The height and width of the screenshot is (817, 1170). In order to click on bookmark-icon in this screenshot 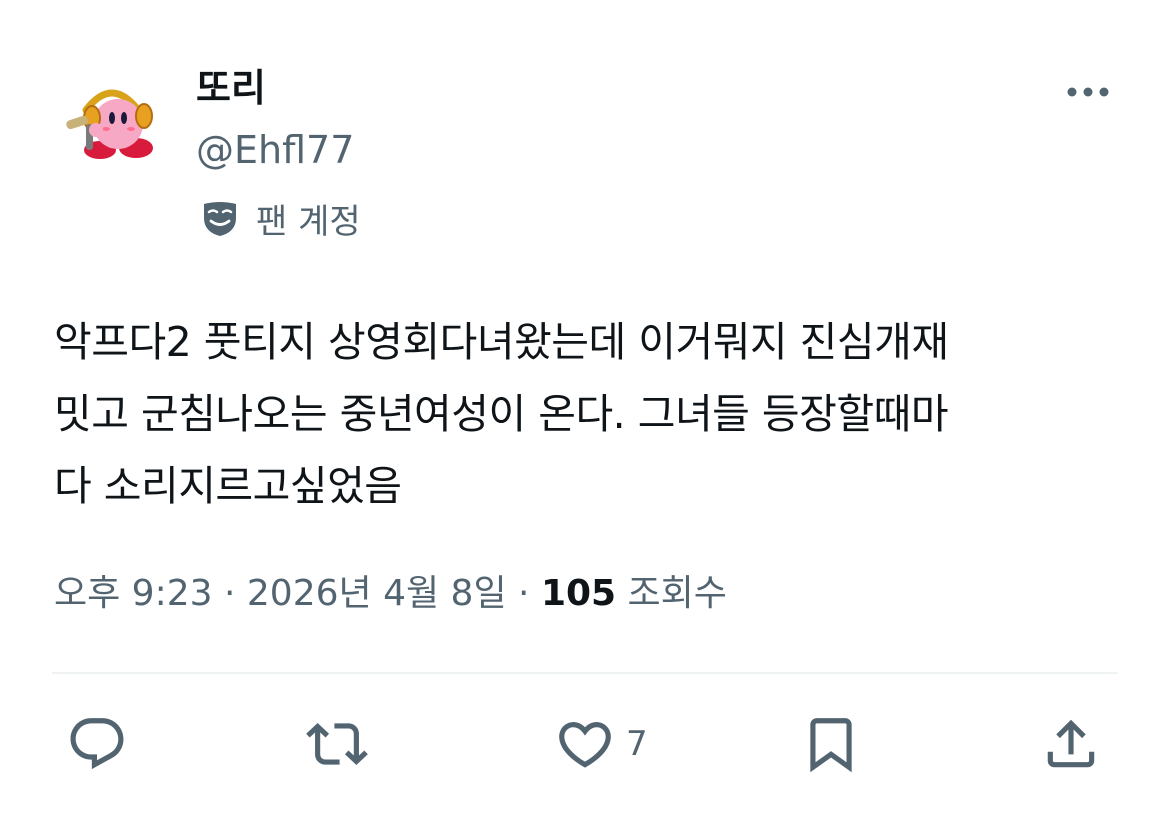, I will do `click(831, 745)`.